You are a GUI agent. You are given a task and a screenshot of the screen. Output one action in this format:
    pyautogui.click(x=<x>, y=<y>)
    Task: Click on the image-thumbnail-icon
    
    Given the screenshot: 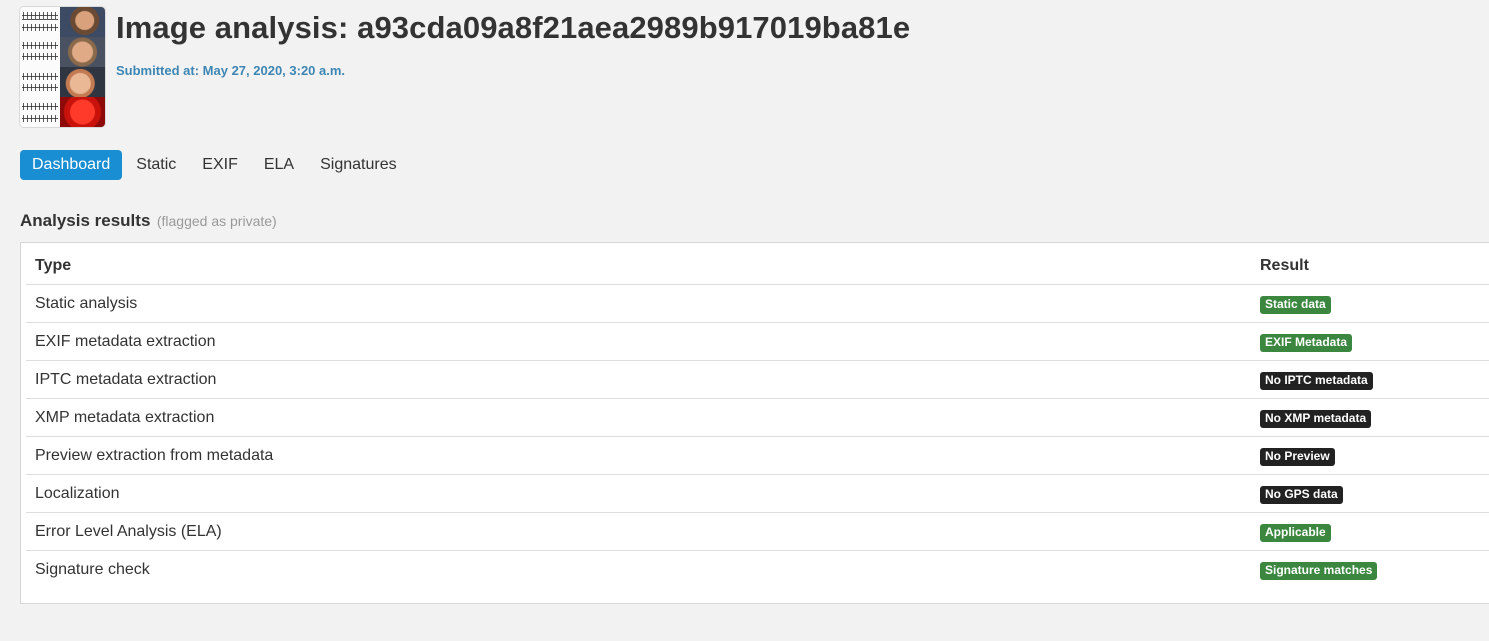 What is the action you would take?
    pyautogui.click(x=62, y=67)
    